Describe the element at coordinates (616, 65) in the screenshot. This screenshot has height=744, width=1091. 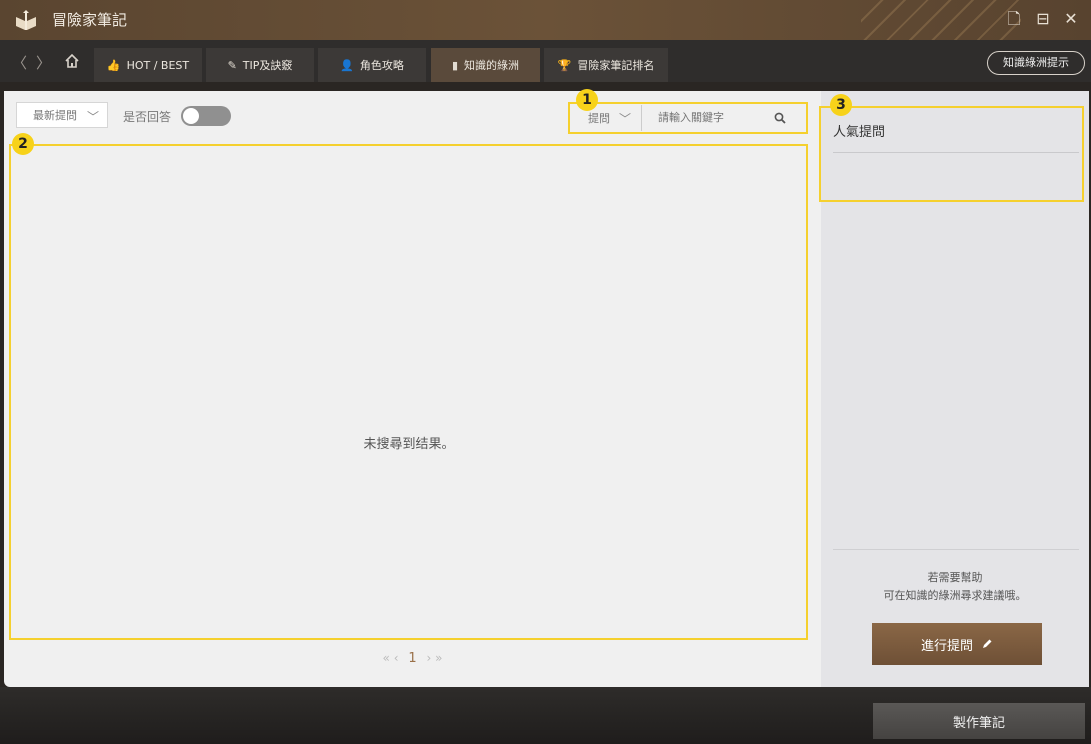
I see `tab-label: 冒險家筆記排名` at that location.